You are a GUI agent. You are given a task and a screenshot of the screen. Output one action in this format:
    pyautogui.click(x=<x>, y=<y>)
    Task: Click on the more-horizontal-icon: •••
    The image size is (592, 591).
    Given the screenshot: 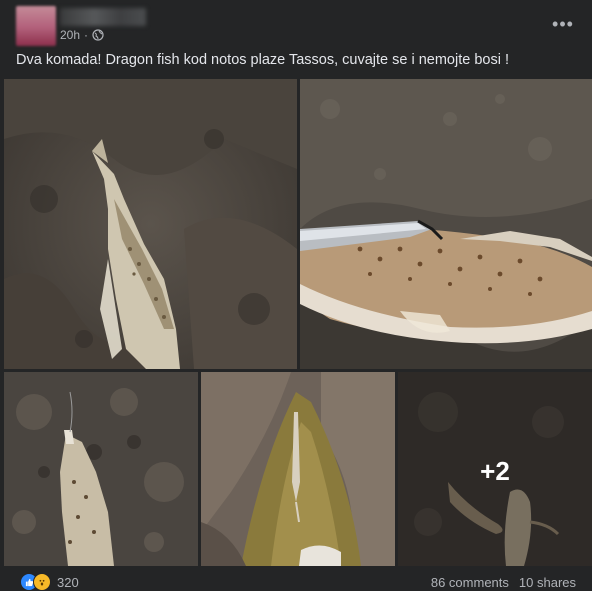 What is the action you would take?
    pyautogui.click(x=563, y=23)
    